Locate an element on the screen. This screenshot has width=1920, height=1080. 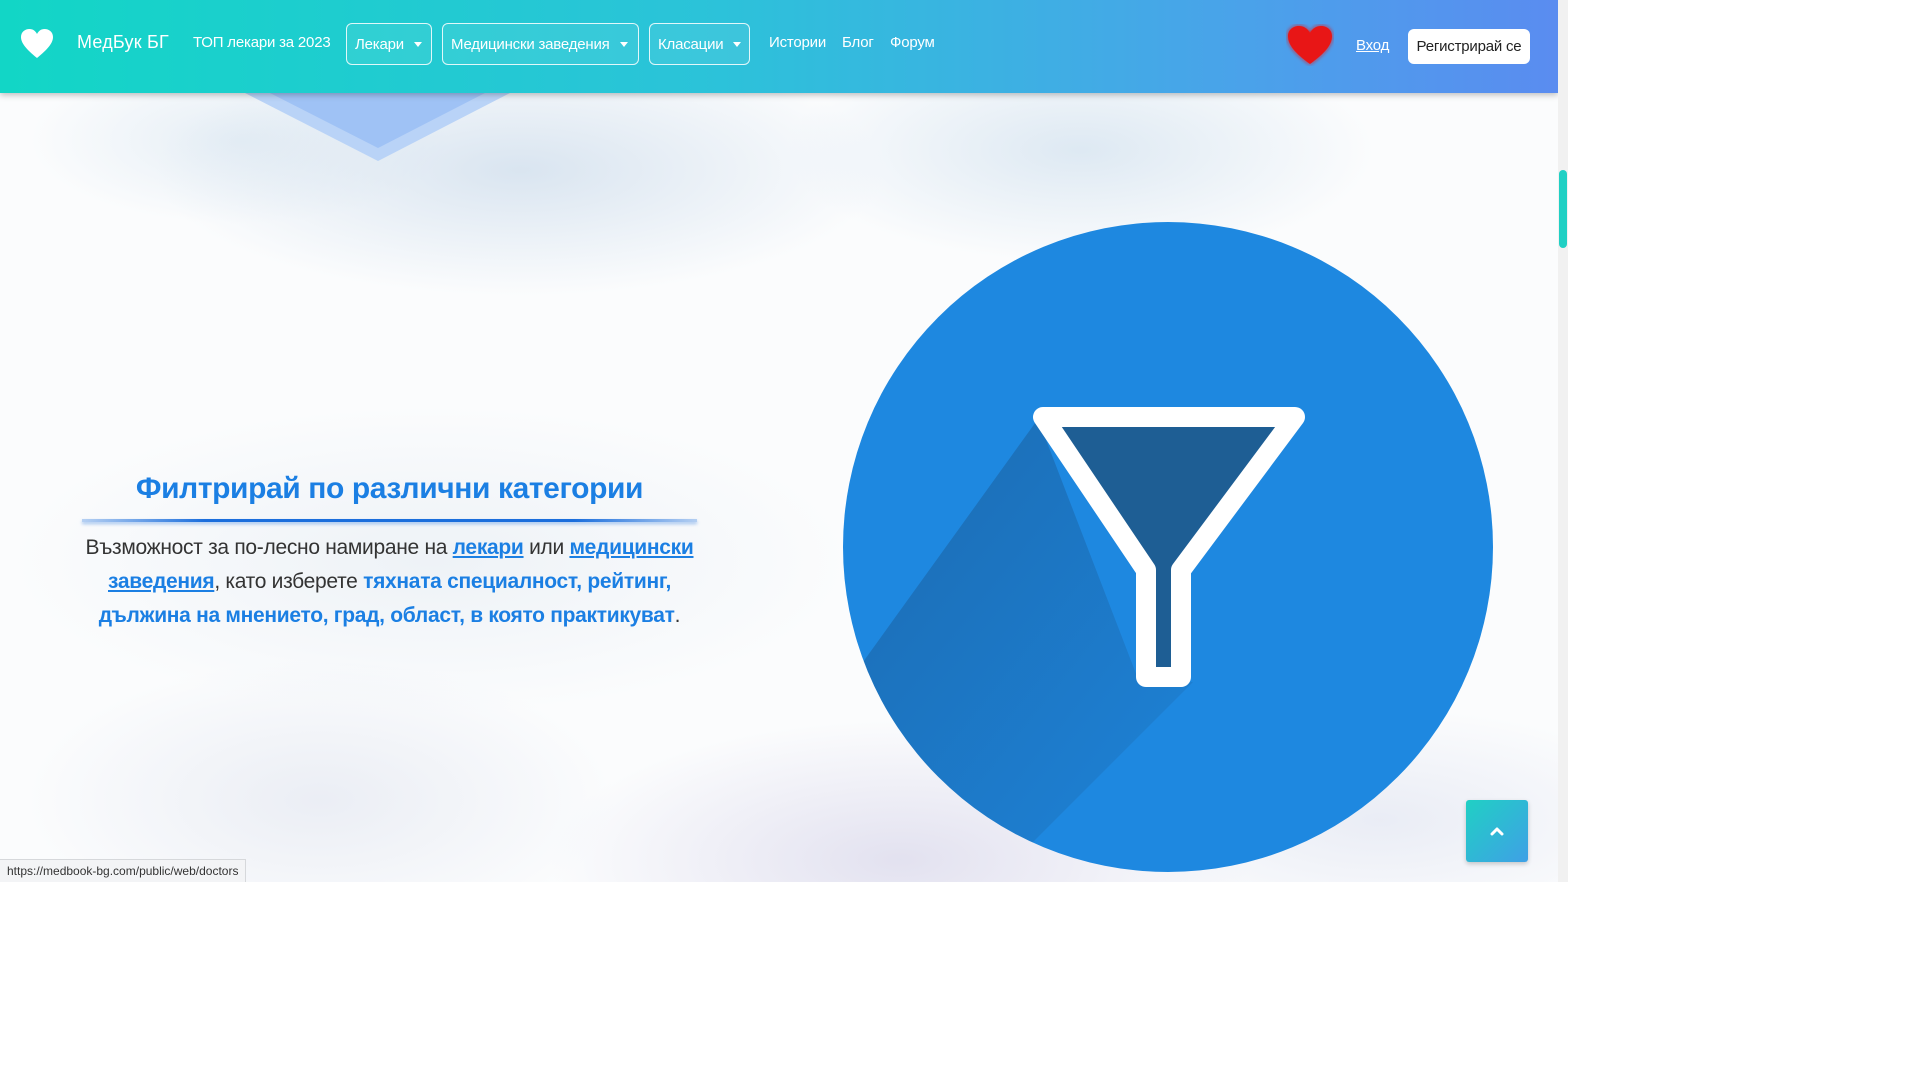
nav-top-doctors: ТОП лекари за 2023 is located at coordinates (262, 42).